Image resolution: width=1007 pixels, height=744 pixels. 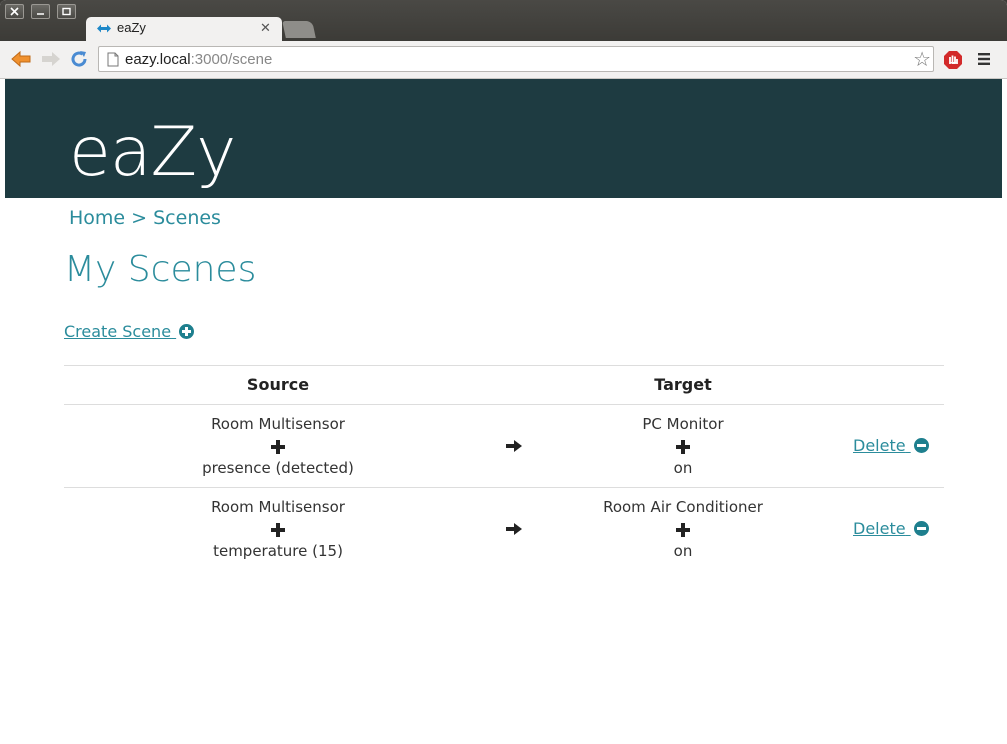 What do you see at coordinates (131, 27) in the screenshot?
I see `tab-title: eaZy` at bounding box center [131, 27].